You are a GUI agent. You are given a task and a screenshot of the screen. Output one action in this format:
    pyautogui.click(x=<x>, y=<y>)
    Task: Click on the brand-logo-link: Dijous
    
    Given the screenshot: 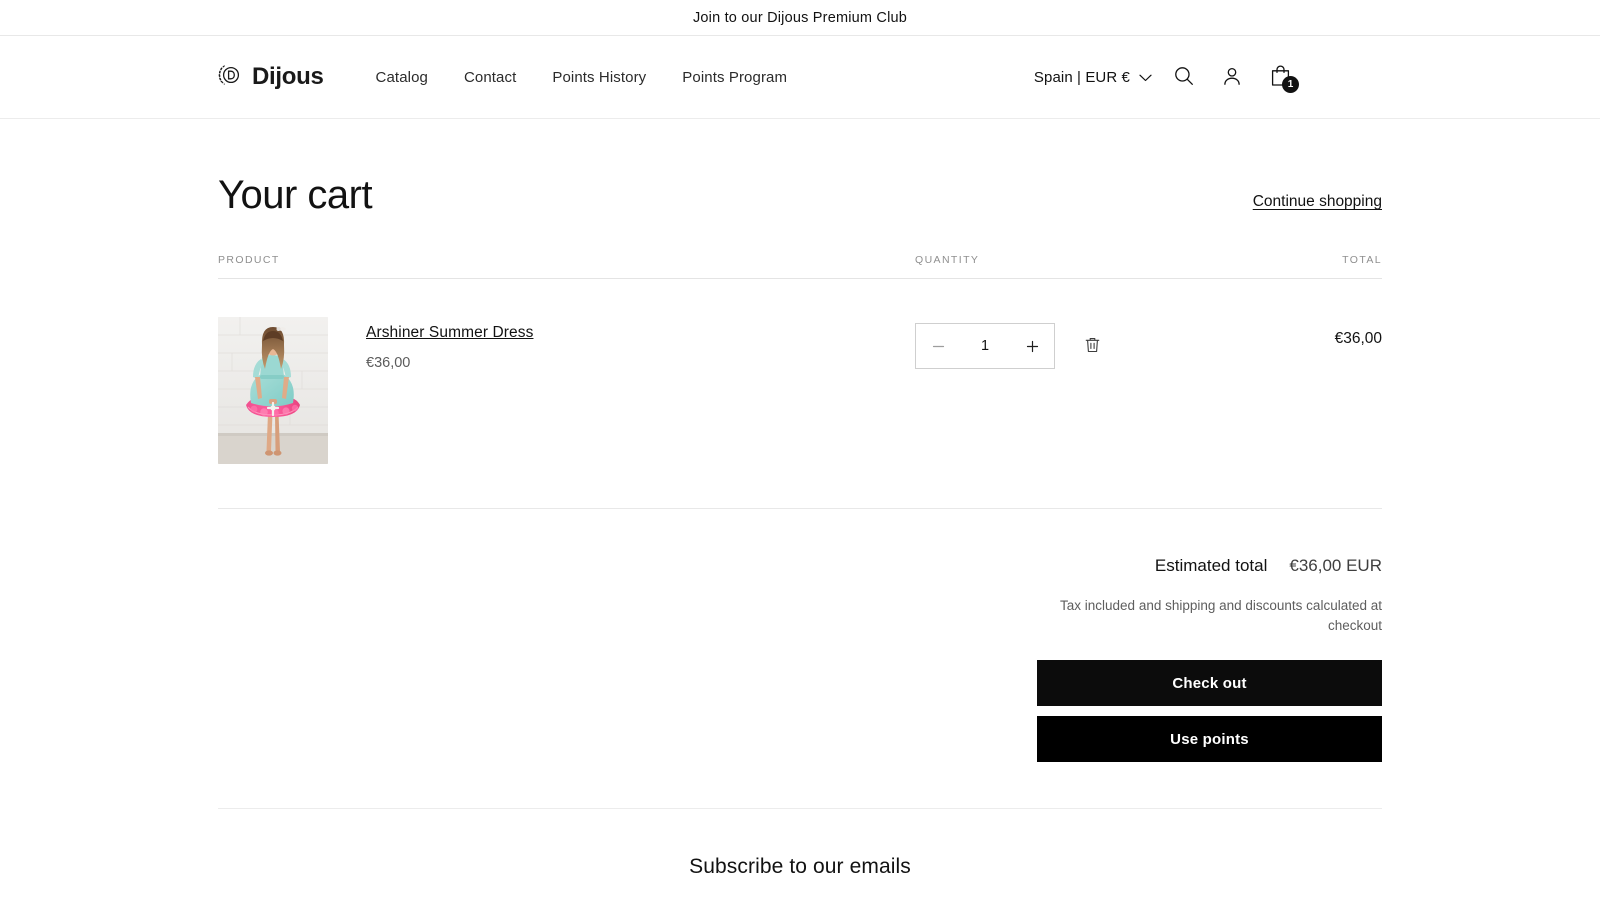 What is the action you would take?
    pyautogui.click(x=271, y=77)
    